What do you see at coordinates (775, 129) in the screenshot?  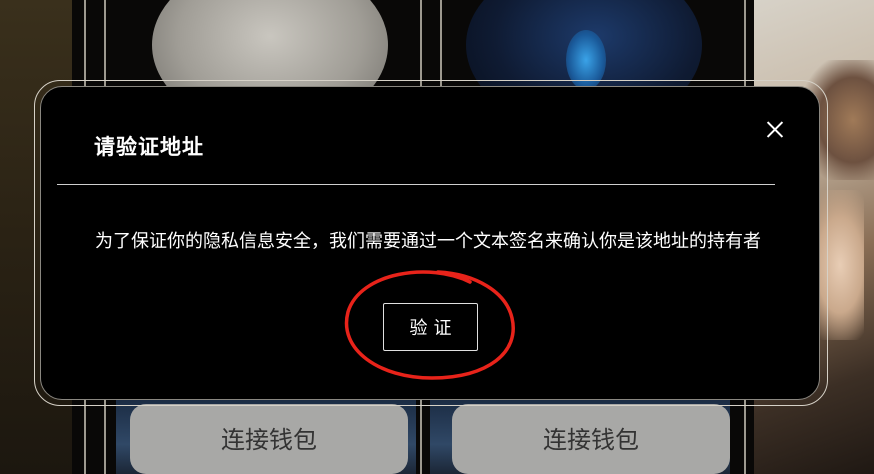 I see `close-icon` at bounding box center [775, 129].